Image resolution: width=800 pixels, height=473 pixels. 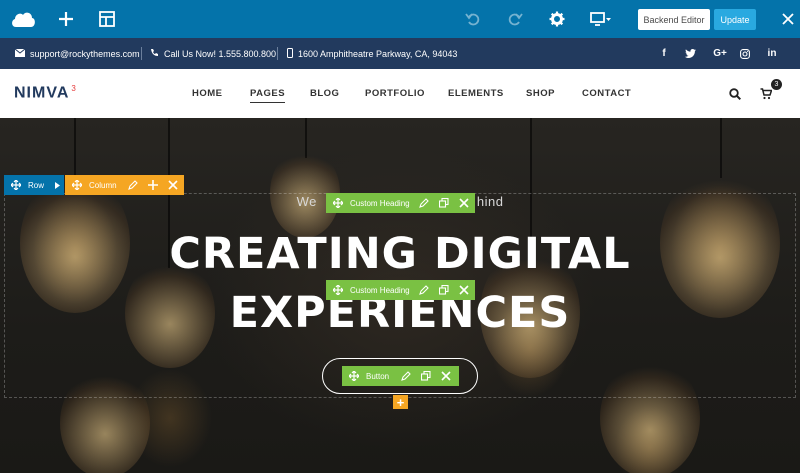 I want to click on column-control: Column, so click(x=124, y=185).